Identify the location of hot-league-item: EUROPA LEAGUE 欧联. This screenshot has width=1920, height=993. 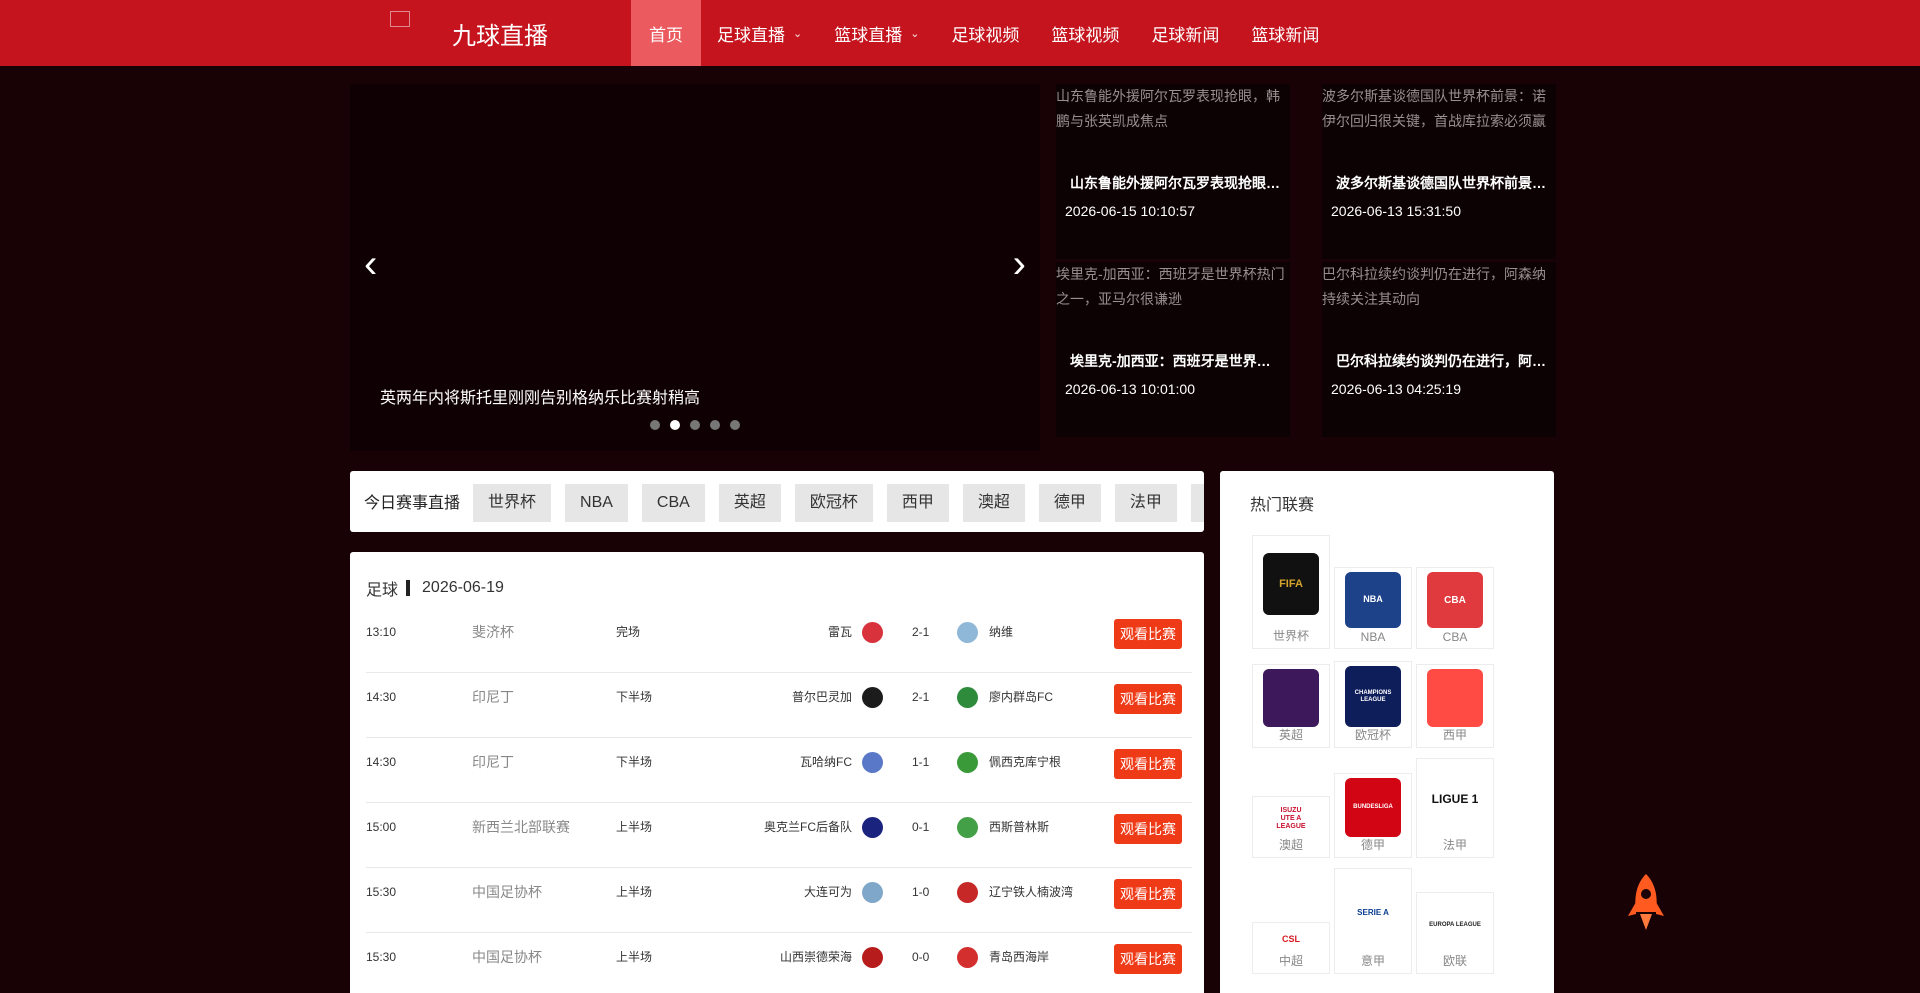
(1455, 933).